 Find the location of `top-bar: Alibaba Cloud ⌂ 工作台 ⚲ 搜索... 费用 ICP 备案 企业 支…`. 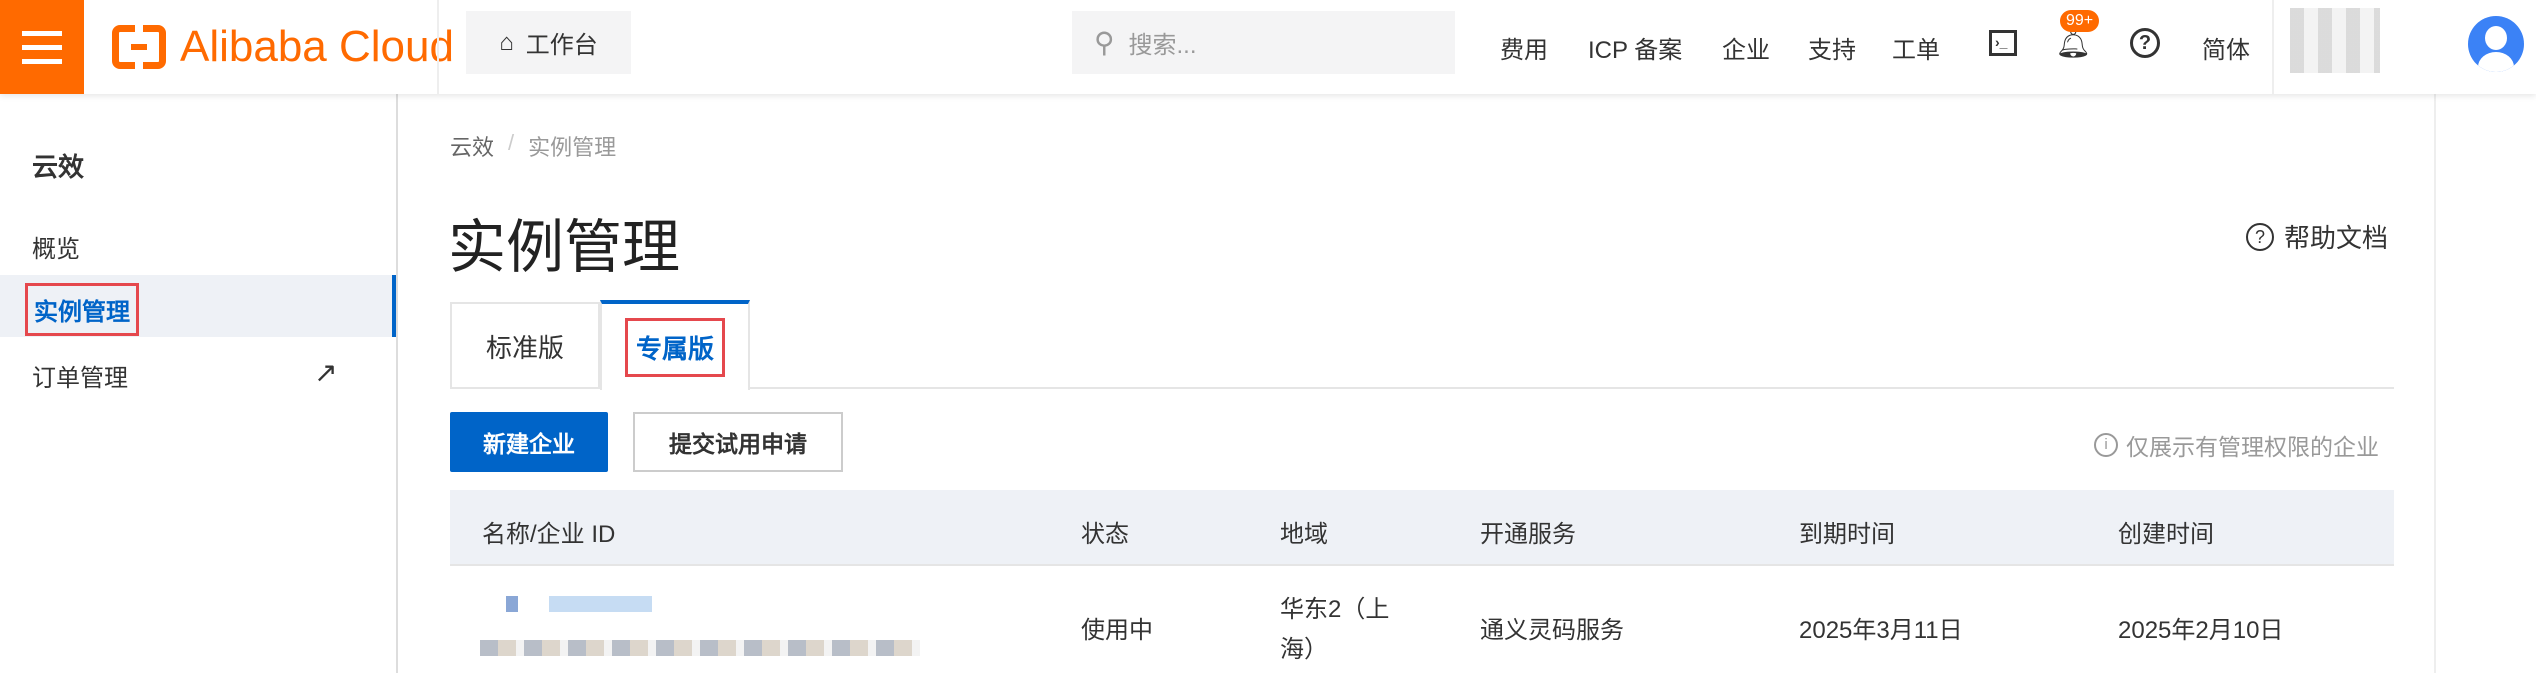

top-bar: Alibaba Cloud ⌂ 工作台 ⚲ 搜索... 费用 ICP 备案 企业 支… is located at coordinates (1268, 47).